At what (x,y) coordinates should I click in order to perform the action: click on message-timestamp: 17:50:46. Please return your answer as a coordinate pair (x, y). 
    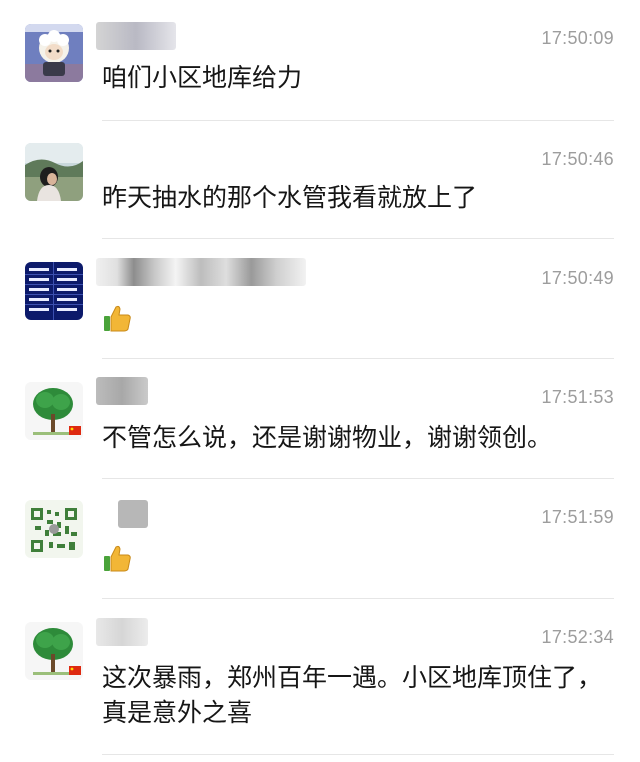
    Looking at the image, I should click on (577, 159).